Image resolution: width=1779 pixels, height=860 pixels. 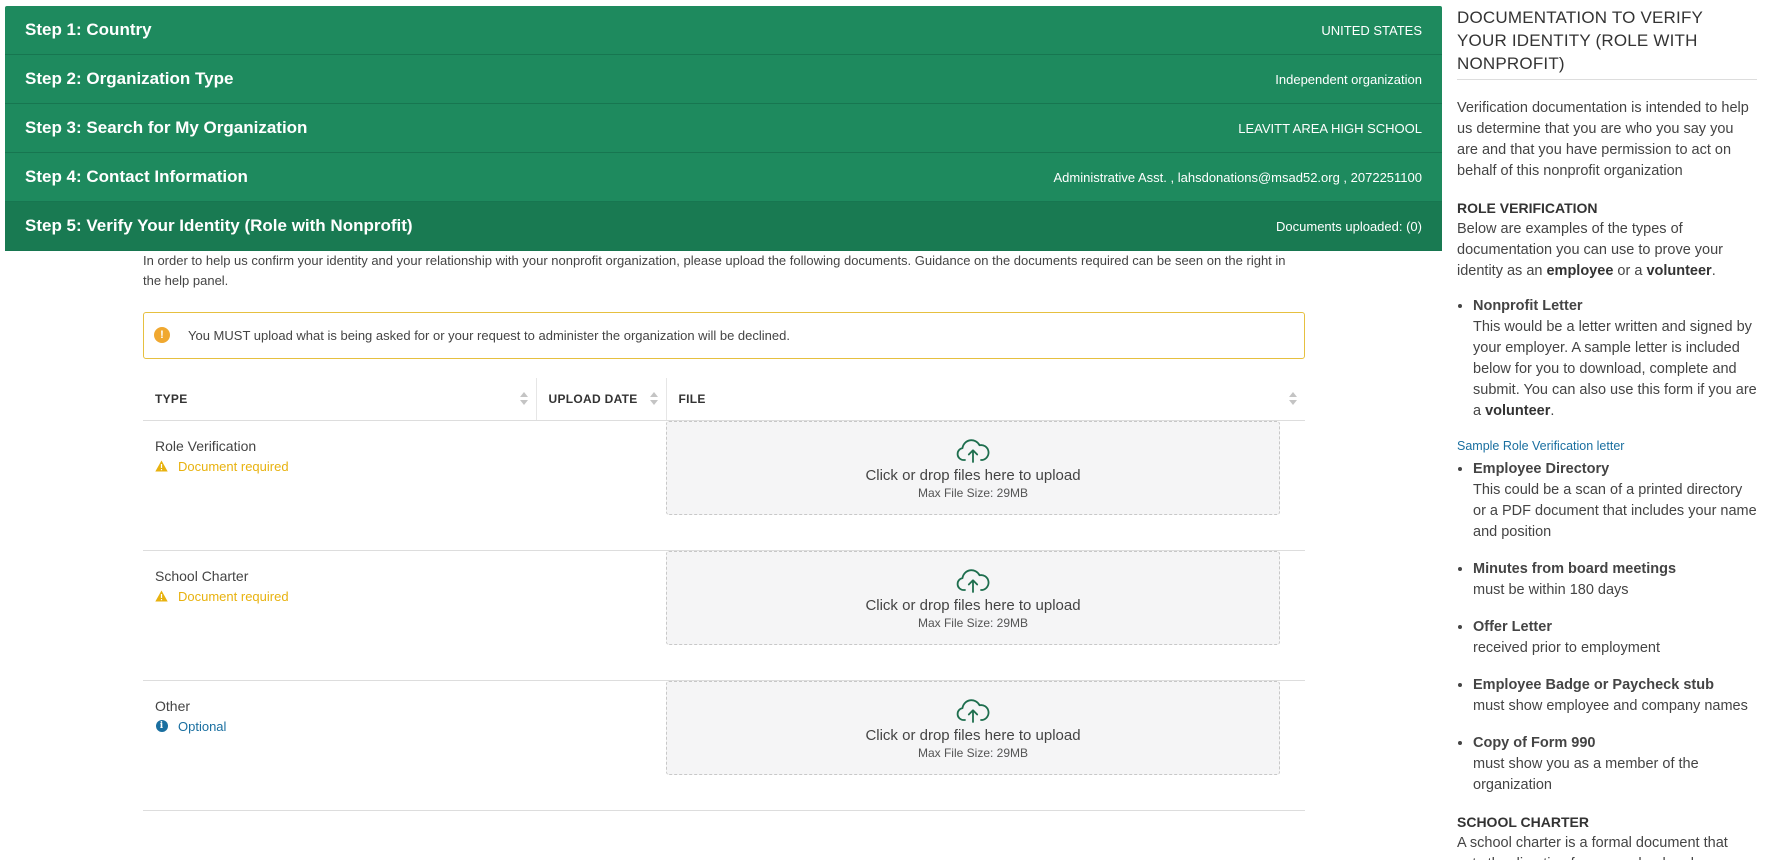 What do you see at coordinates (166, 127) in the screenshot?
I see `step-title: Step 3: Search for My Organization` at bounding box center [166, 127].